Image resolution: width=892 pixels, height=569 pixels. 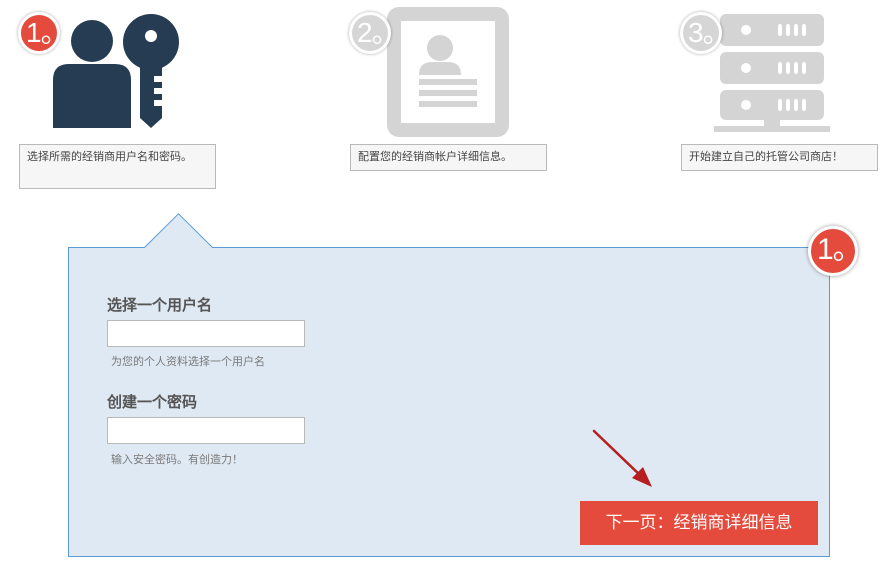 I want to click on next-reseller-details-button: 下一页：经销商详细信息, so click(x=699, y=523).